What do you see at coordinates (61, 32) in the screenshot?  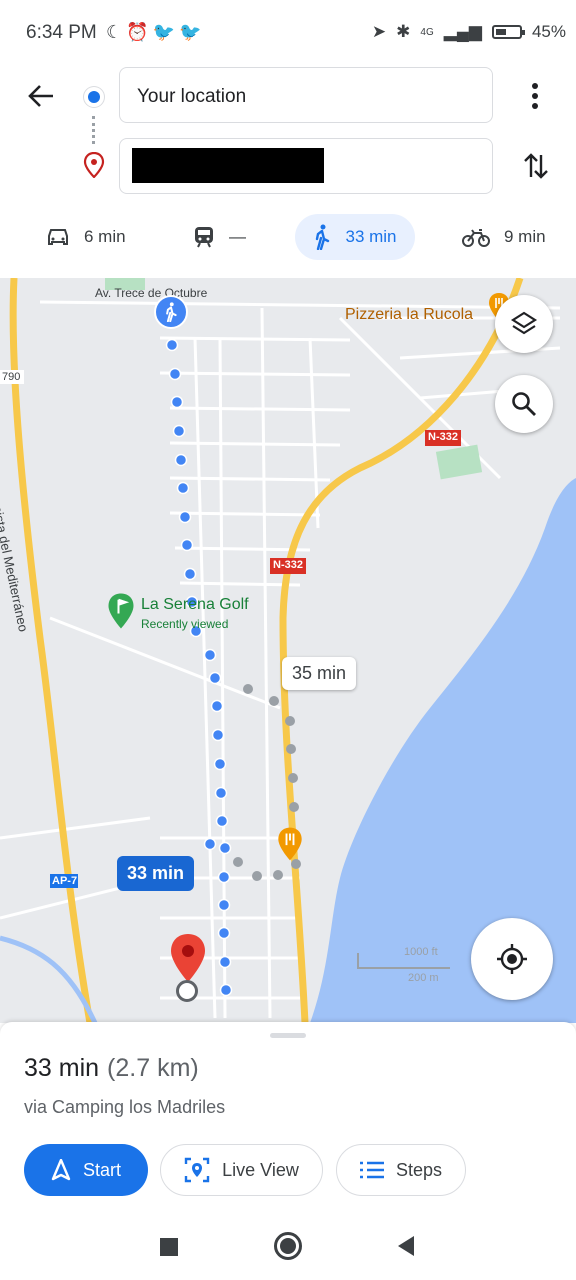 I see `status-time: 6:34 PM` at bounding box center [61, 32].